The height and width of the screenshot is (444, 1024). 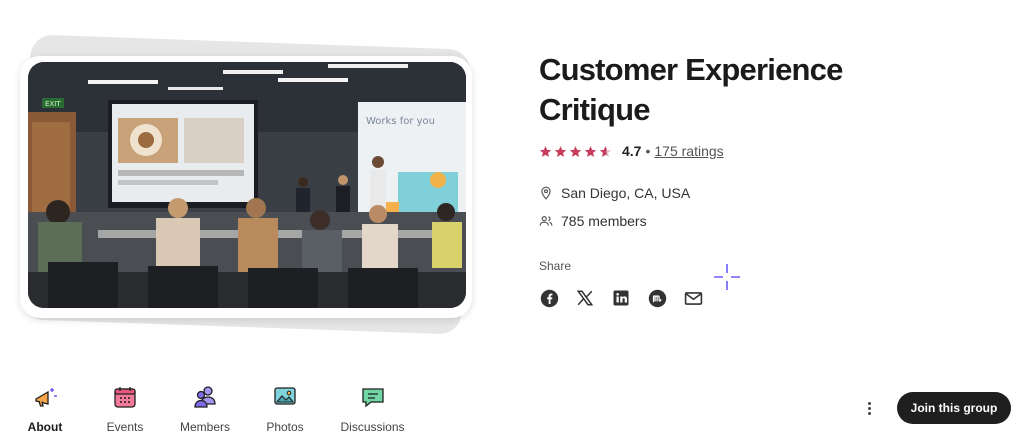 What do you see at coordinates (954, 408) in the screenshot?
I see `join-group-button: Join this group` at bounding box center [954, 408].